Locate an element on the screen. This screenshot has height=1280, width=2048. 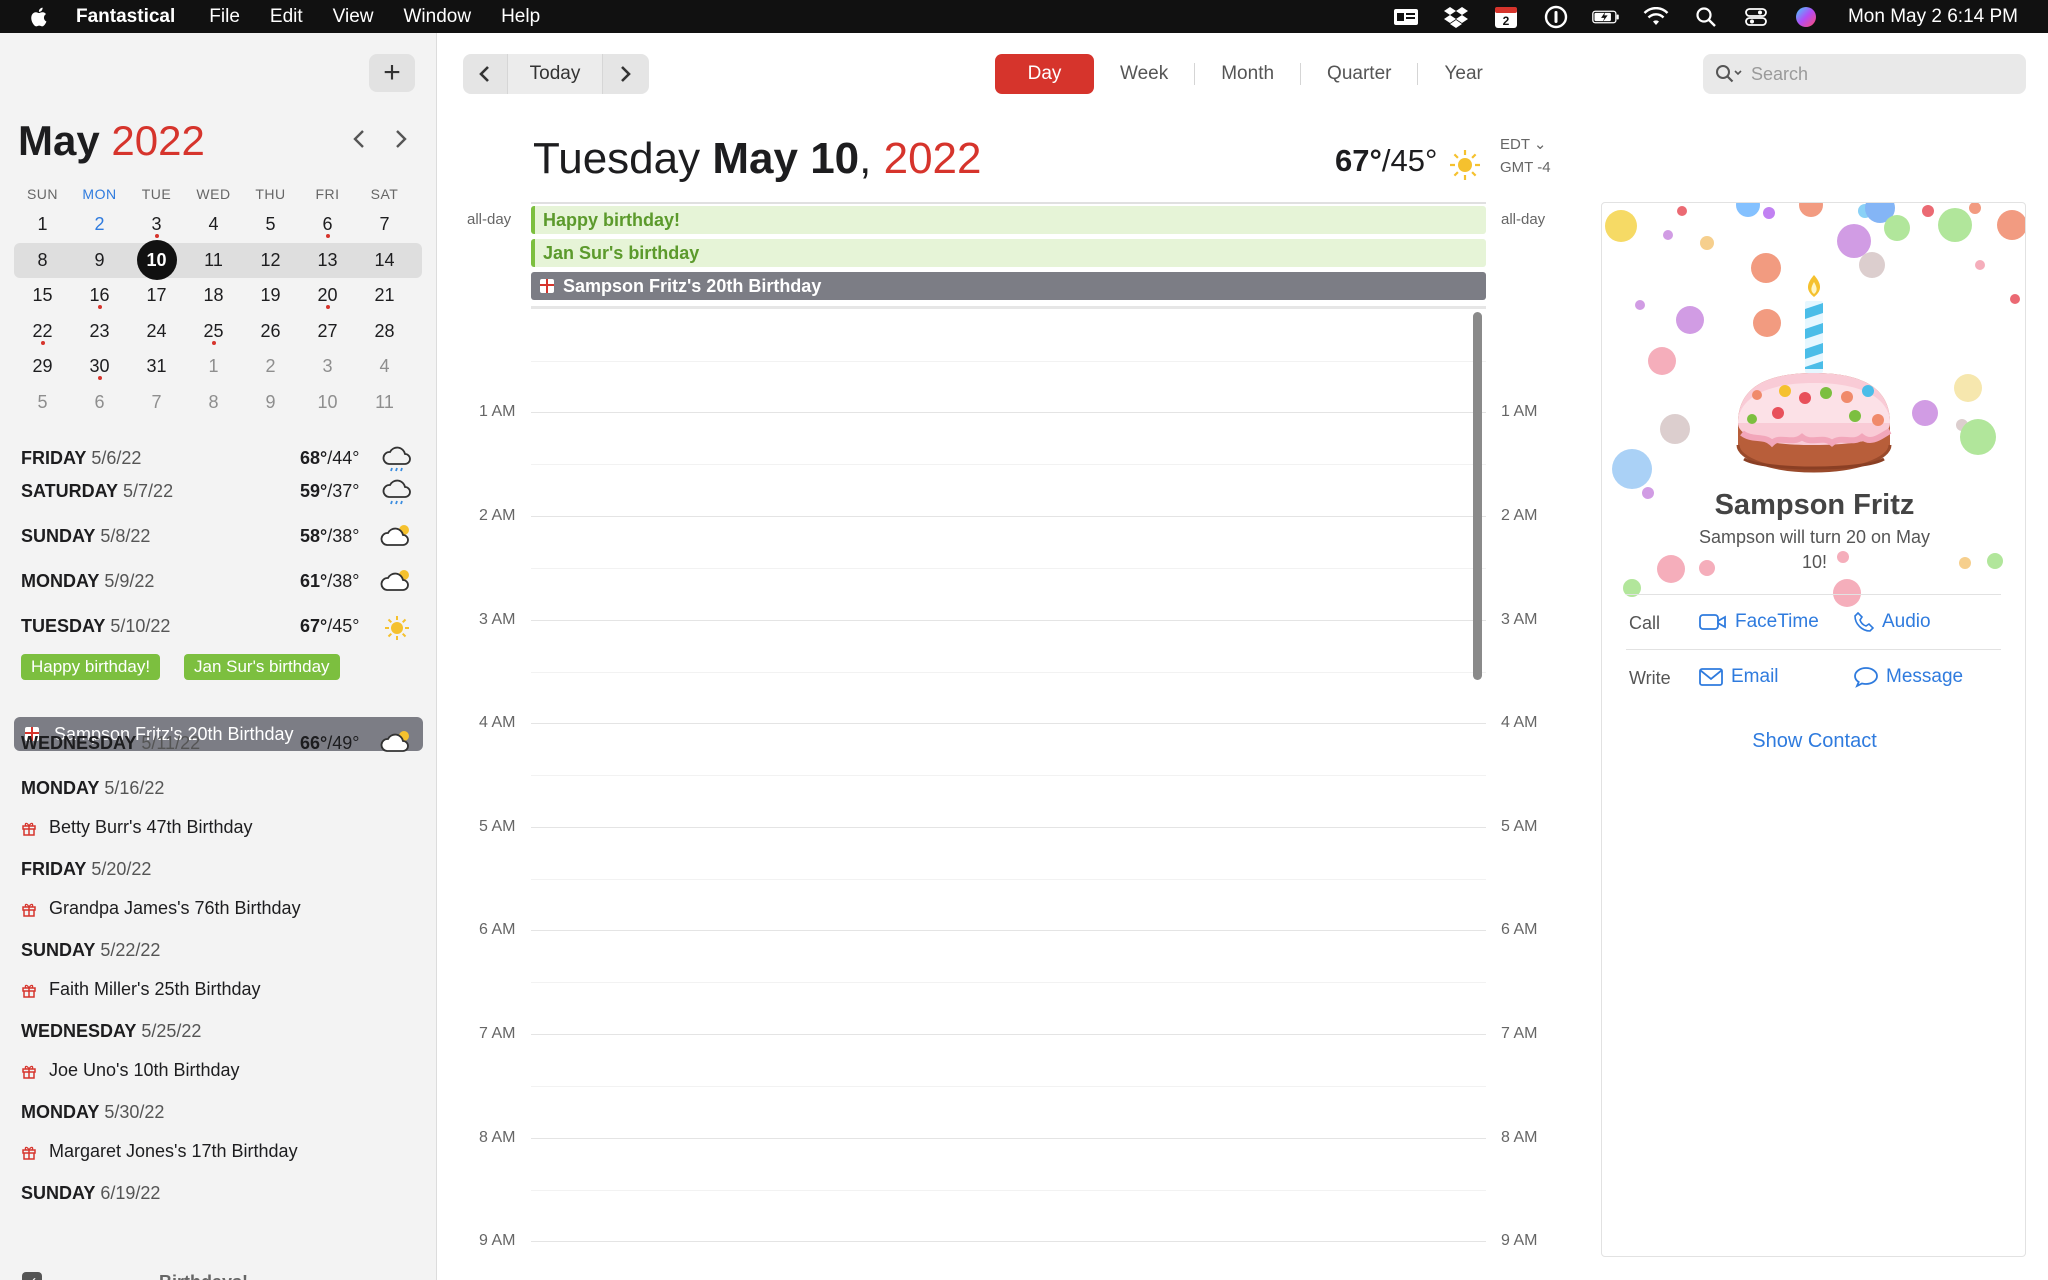
allday-event-happy-birthday: Happy birthday! is located at coordinates (1008, 220).